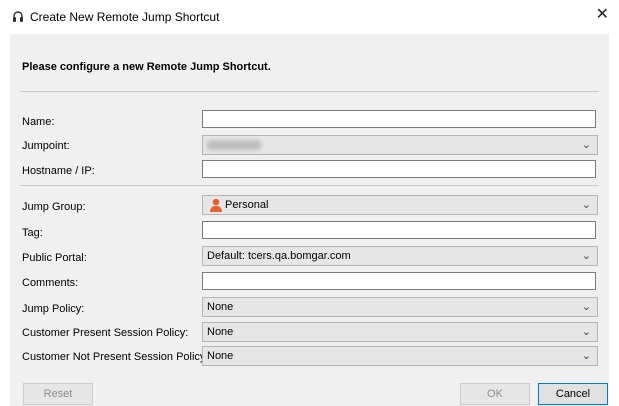  I want to click on person-icon, so click(216, 205).